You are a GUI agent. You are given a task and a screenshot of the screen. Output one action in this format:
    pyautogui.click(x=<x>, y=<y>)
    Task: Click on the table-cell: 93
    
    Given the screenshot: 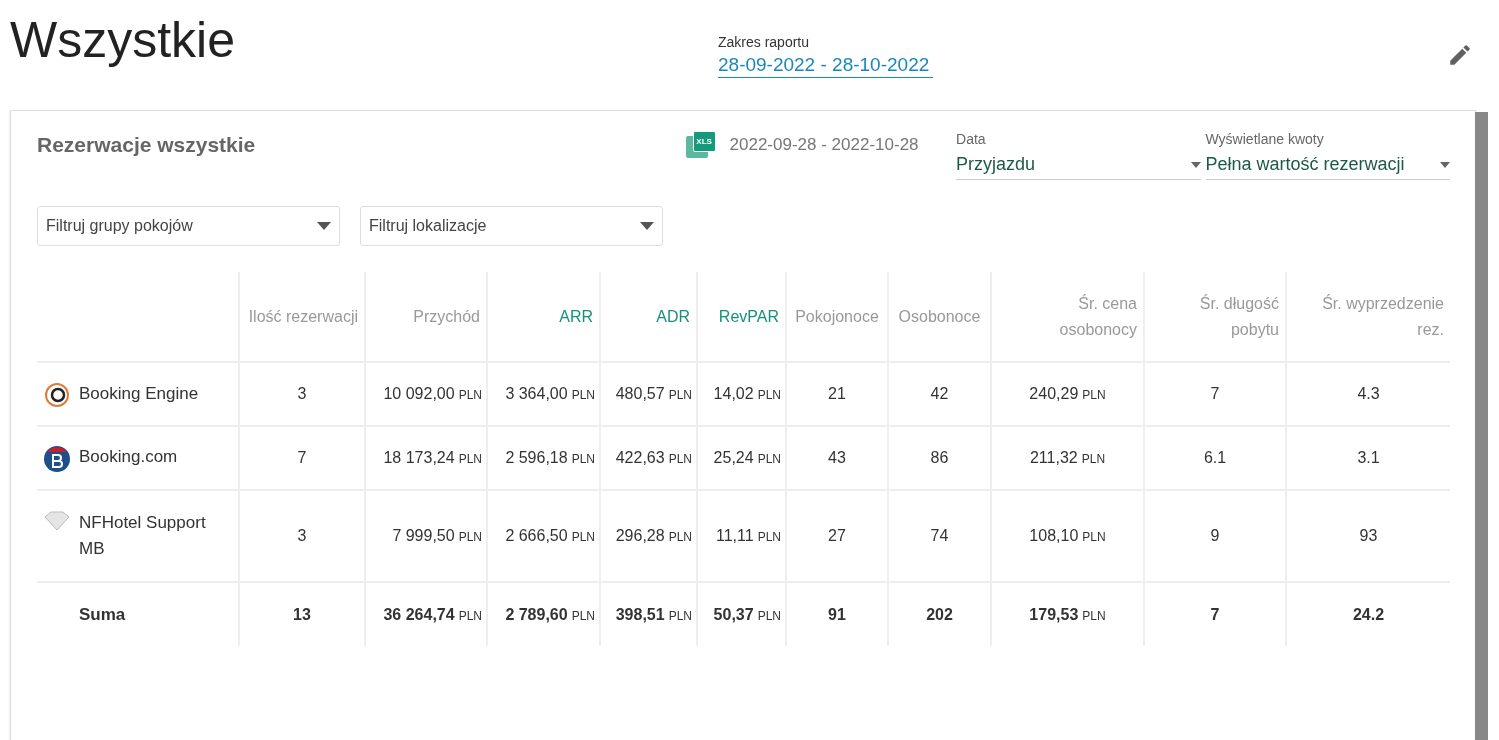 What is the action you would take?
    pyautogui.click(x=1368, y=535)
    